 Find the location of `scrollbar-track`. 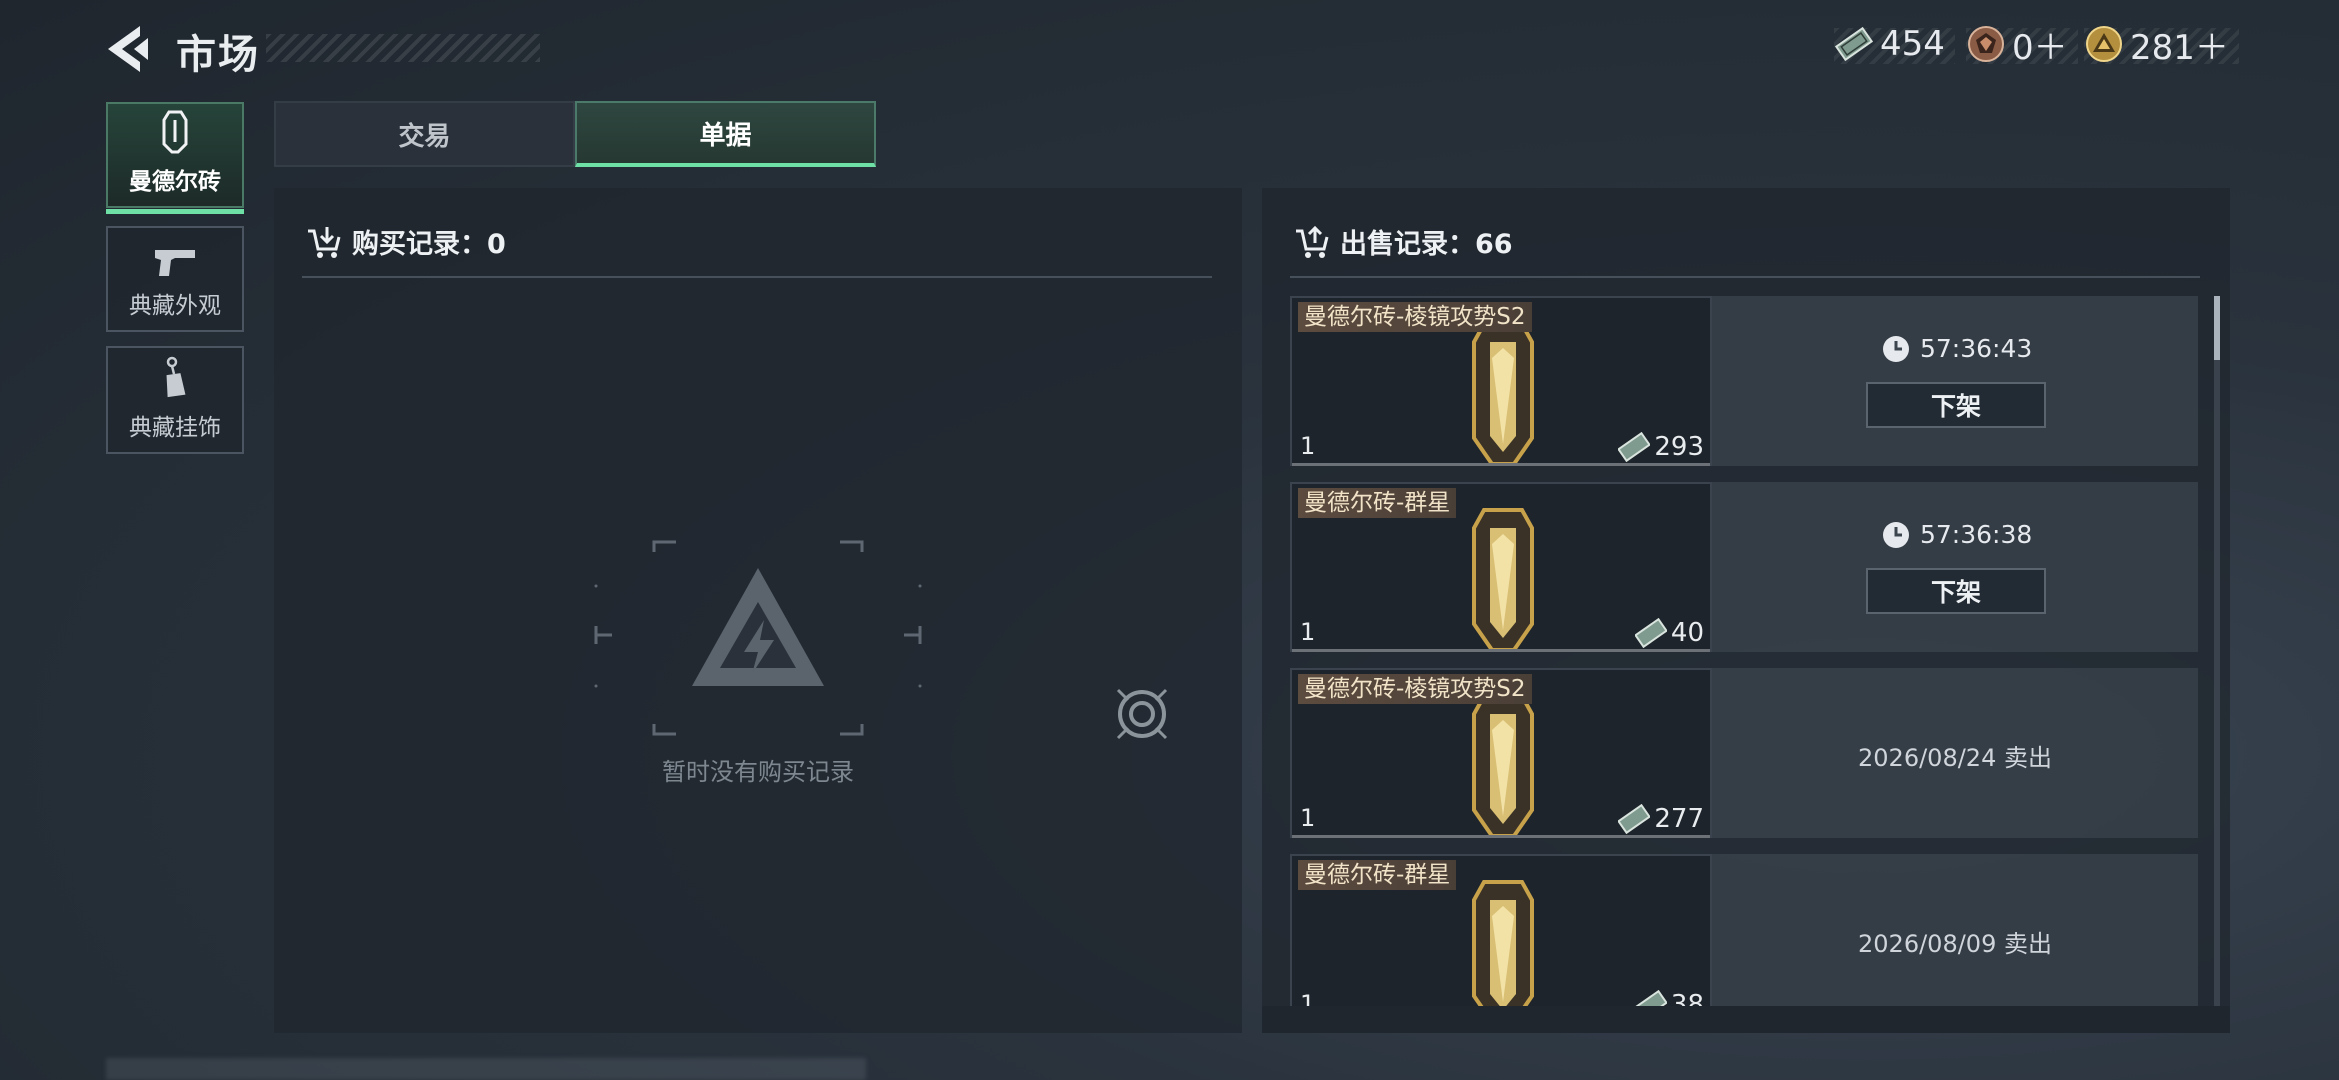

scrollbar-track is located at coordinates (2217, 651).